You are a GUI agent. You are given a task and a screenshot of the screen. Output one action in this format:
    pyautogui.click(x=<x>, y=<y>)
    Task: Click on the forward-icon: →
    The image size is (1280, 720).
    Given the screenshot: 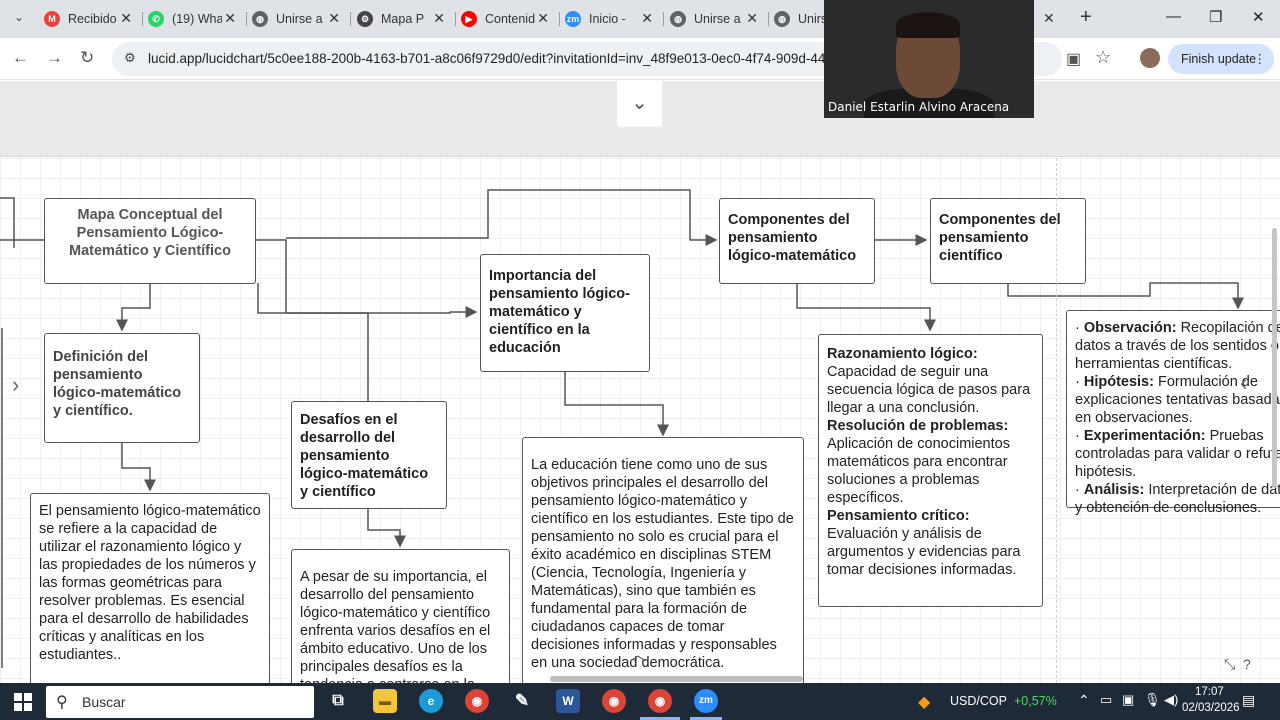 What is the action you would take?
    pyautogui.click(x=54, y=58)
    